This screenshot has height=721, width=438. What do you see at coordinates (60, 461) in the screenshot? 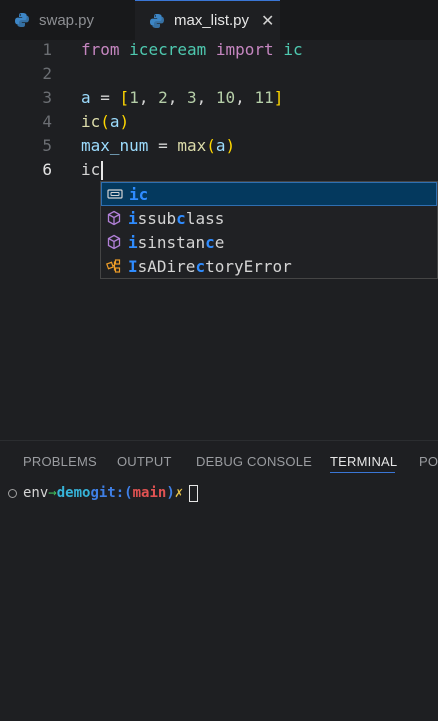
I see `tab-problems: PROBLEMS` at bounding box center [60, 461].